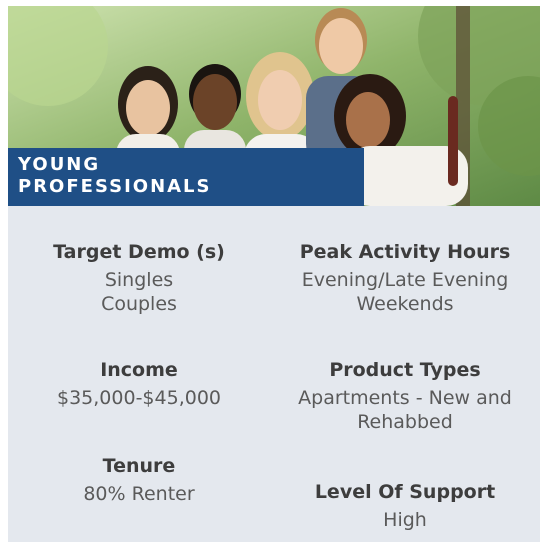  What do you see at coordinates (405, 520) in the screenshot?
I see `level-of-support-value: High` at bounding box center [405, 520].